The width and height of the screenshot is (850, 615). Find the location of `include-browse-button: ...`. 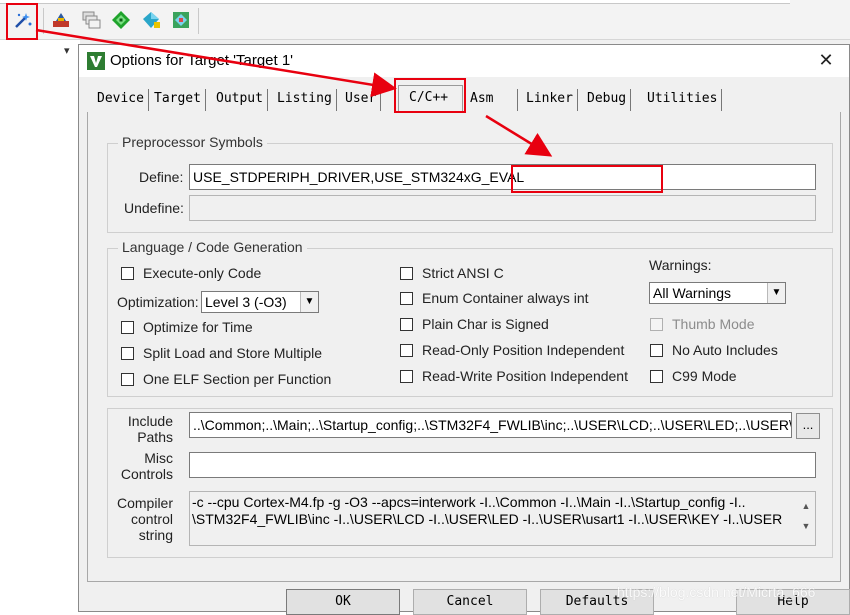

include-browse-button: ... is located at coordinates (808, 426).